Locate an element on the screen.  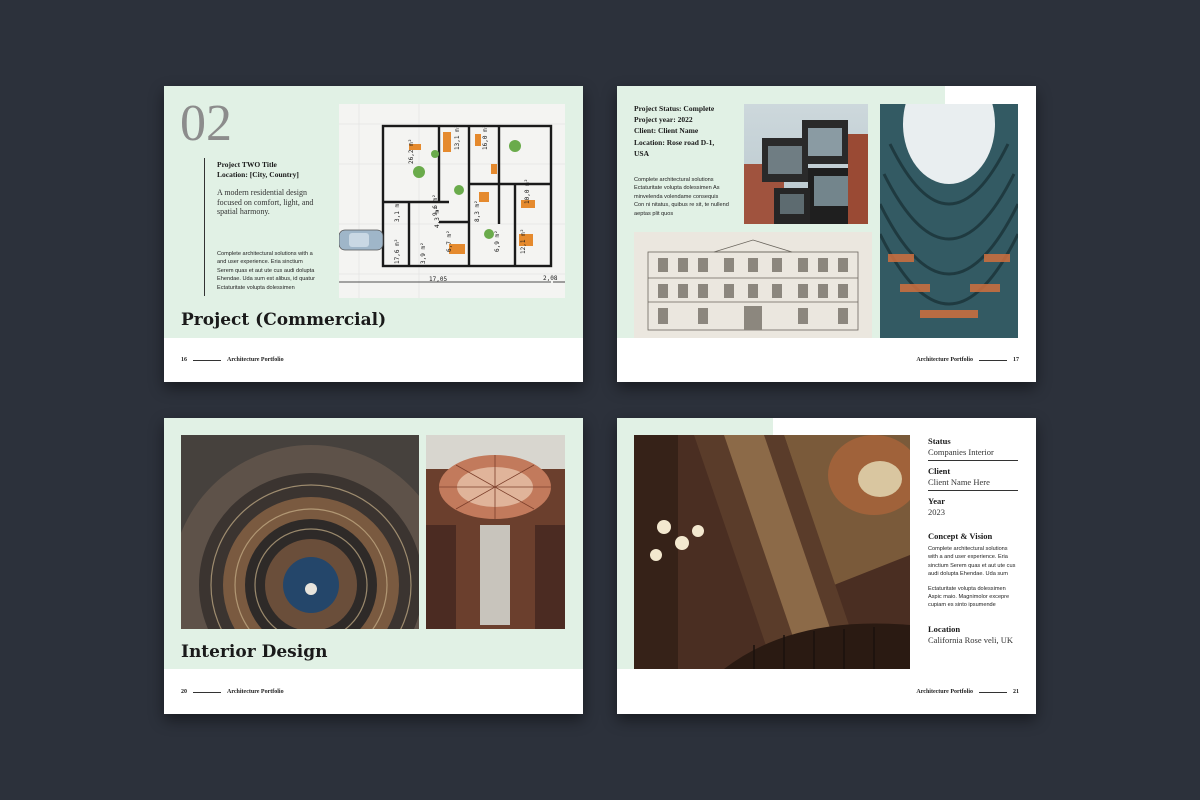
spiral-staircase-photo is located at coordinates (300, 532).